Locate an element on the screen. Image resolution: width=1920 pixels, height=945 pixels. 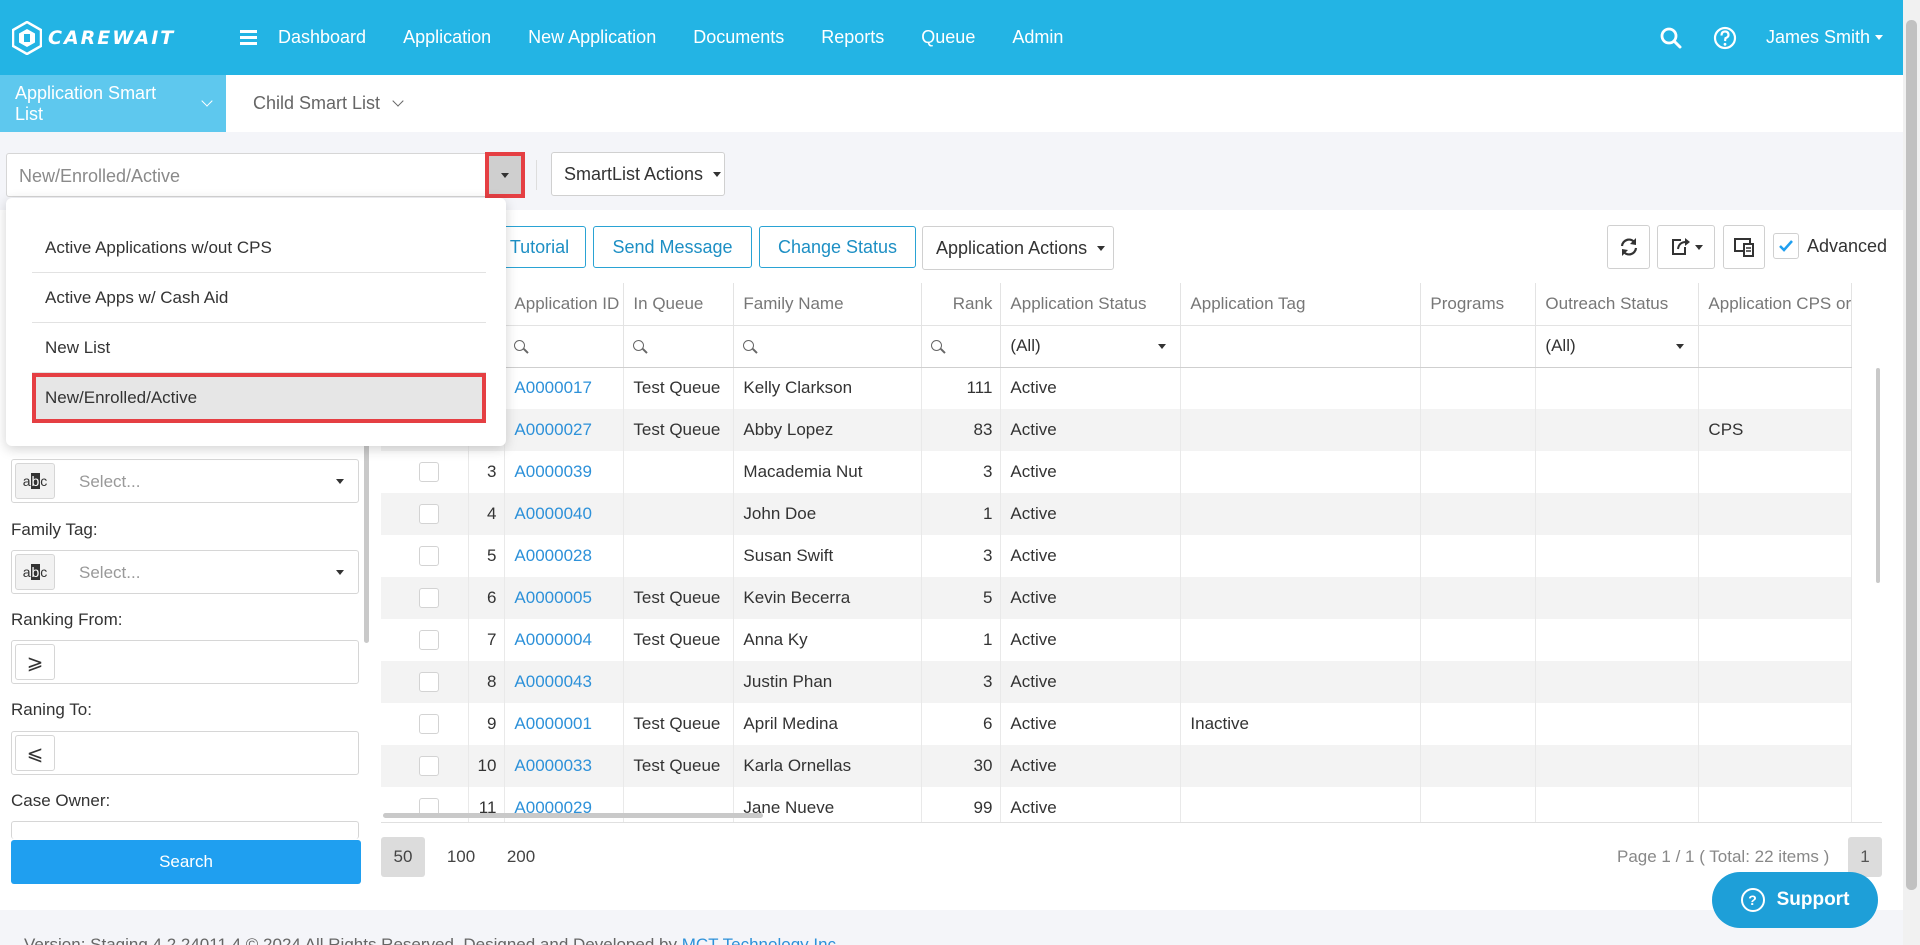
table-row: 7 A0000004 Test Queue Anna Ky 1 Active is located at coordinates (1117, 640).